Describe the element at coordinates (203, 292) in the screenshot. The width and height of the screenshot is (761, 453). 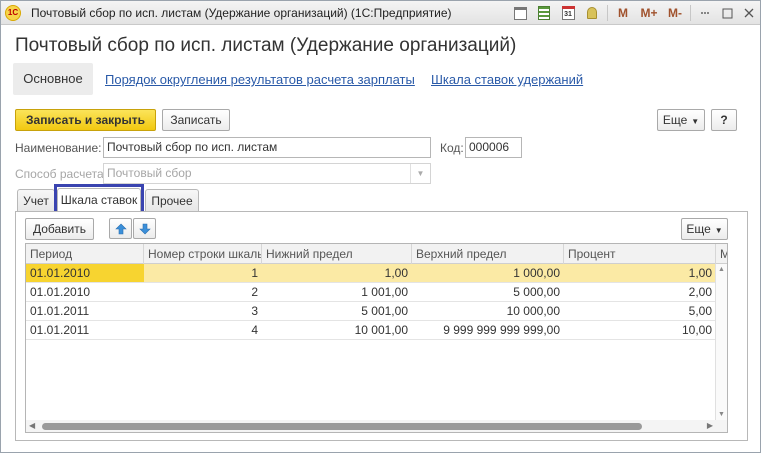
I see `cell-row-number: 2` at that location.